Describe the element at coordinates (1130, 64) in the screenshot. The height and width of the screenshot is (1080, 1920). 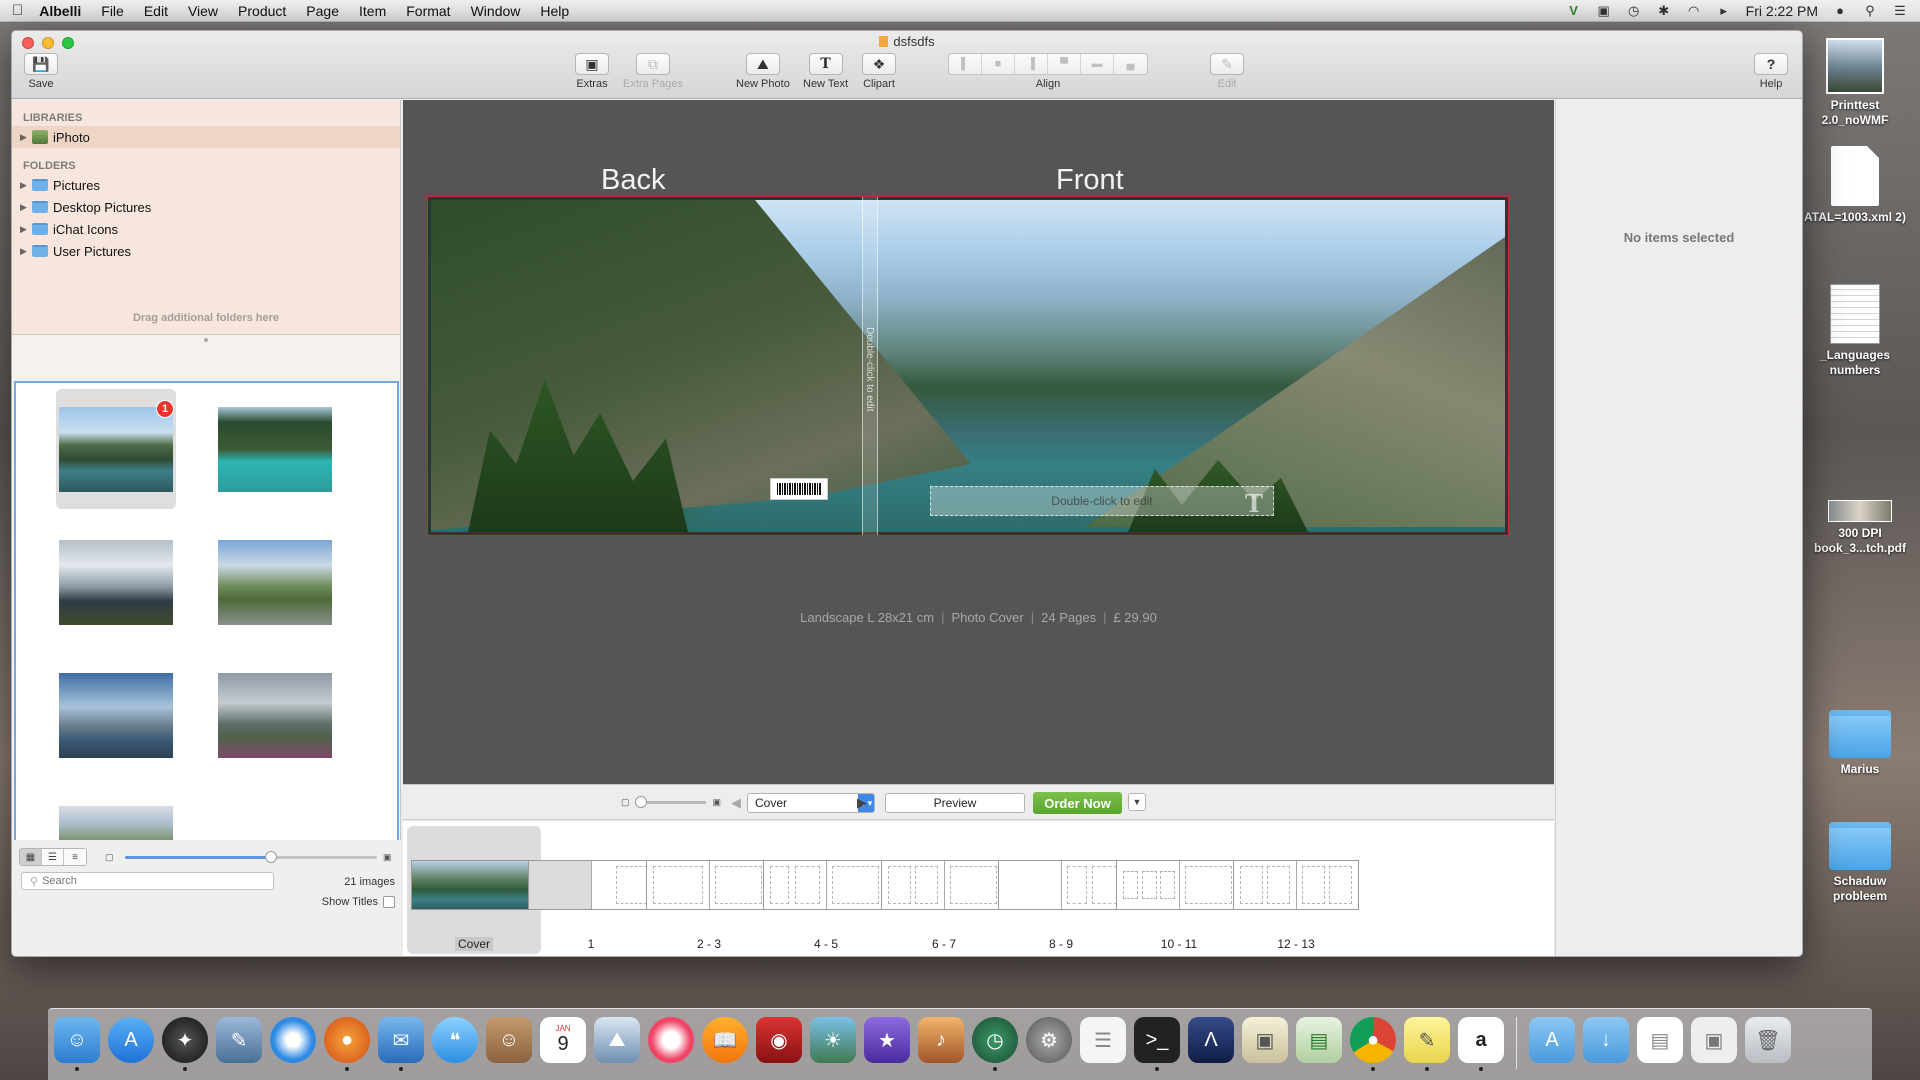
I see `align-bottom-icon: ▄` at that location.